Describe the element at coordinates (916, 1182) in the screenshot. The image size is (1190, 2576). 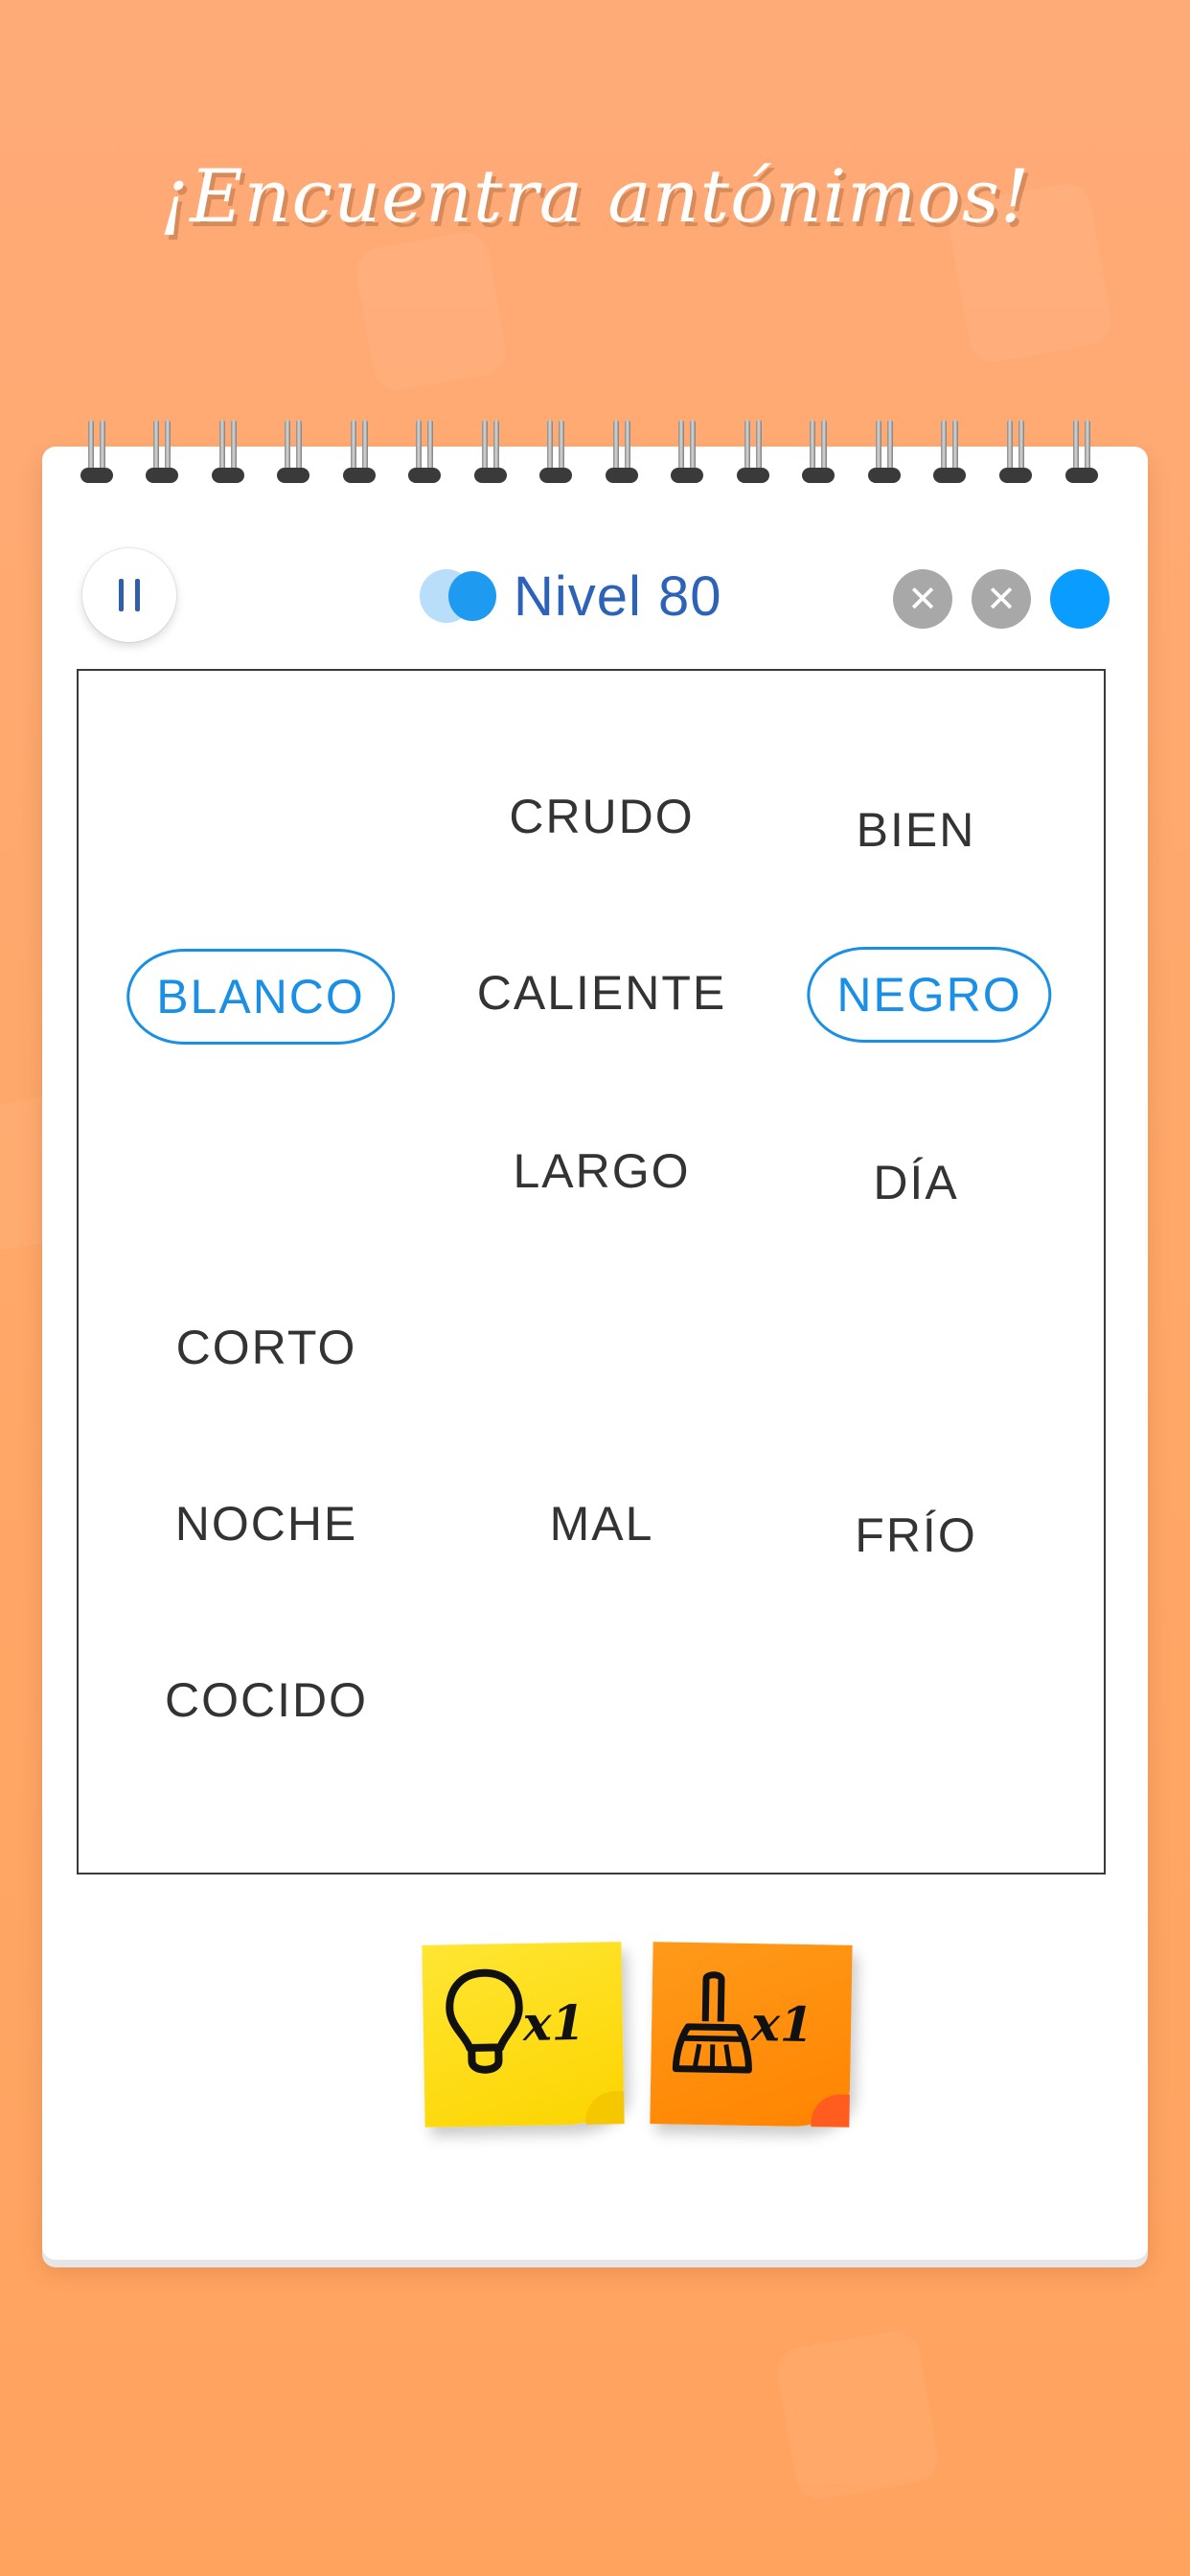
I see `word-tile: DÍA` at that location.